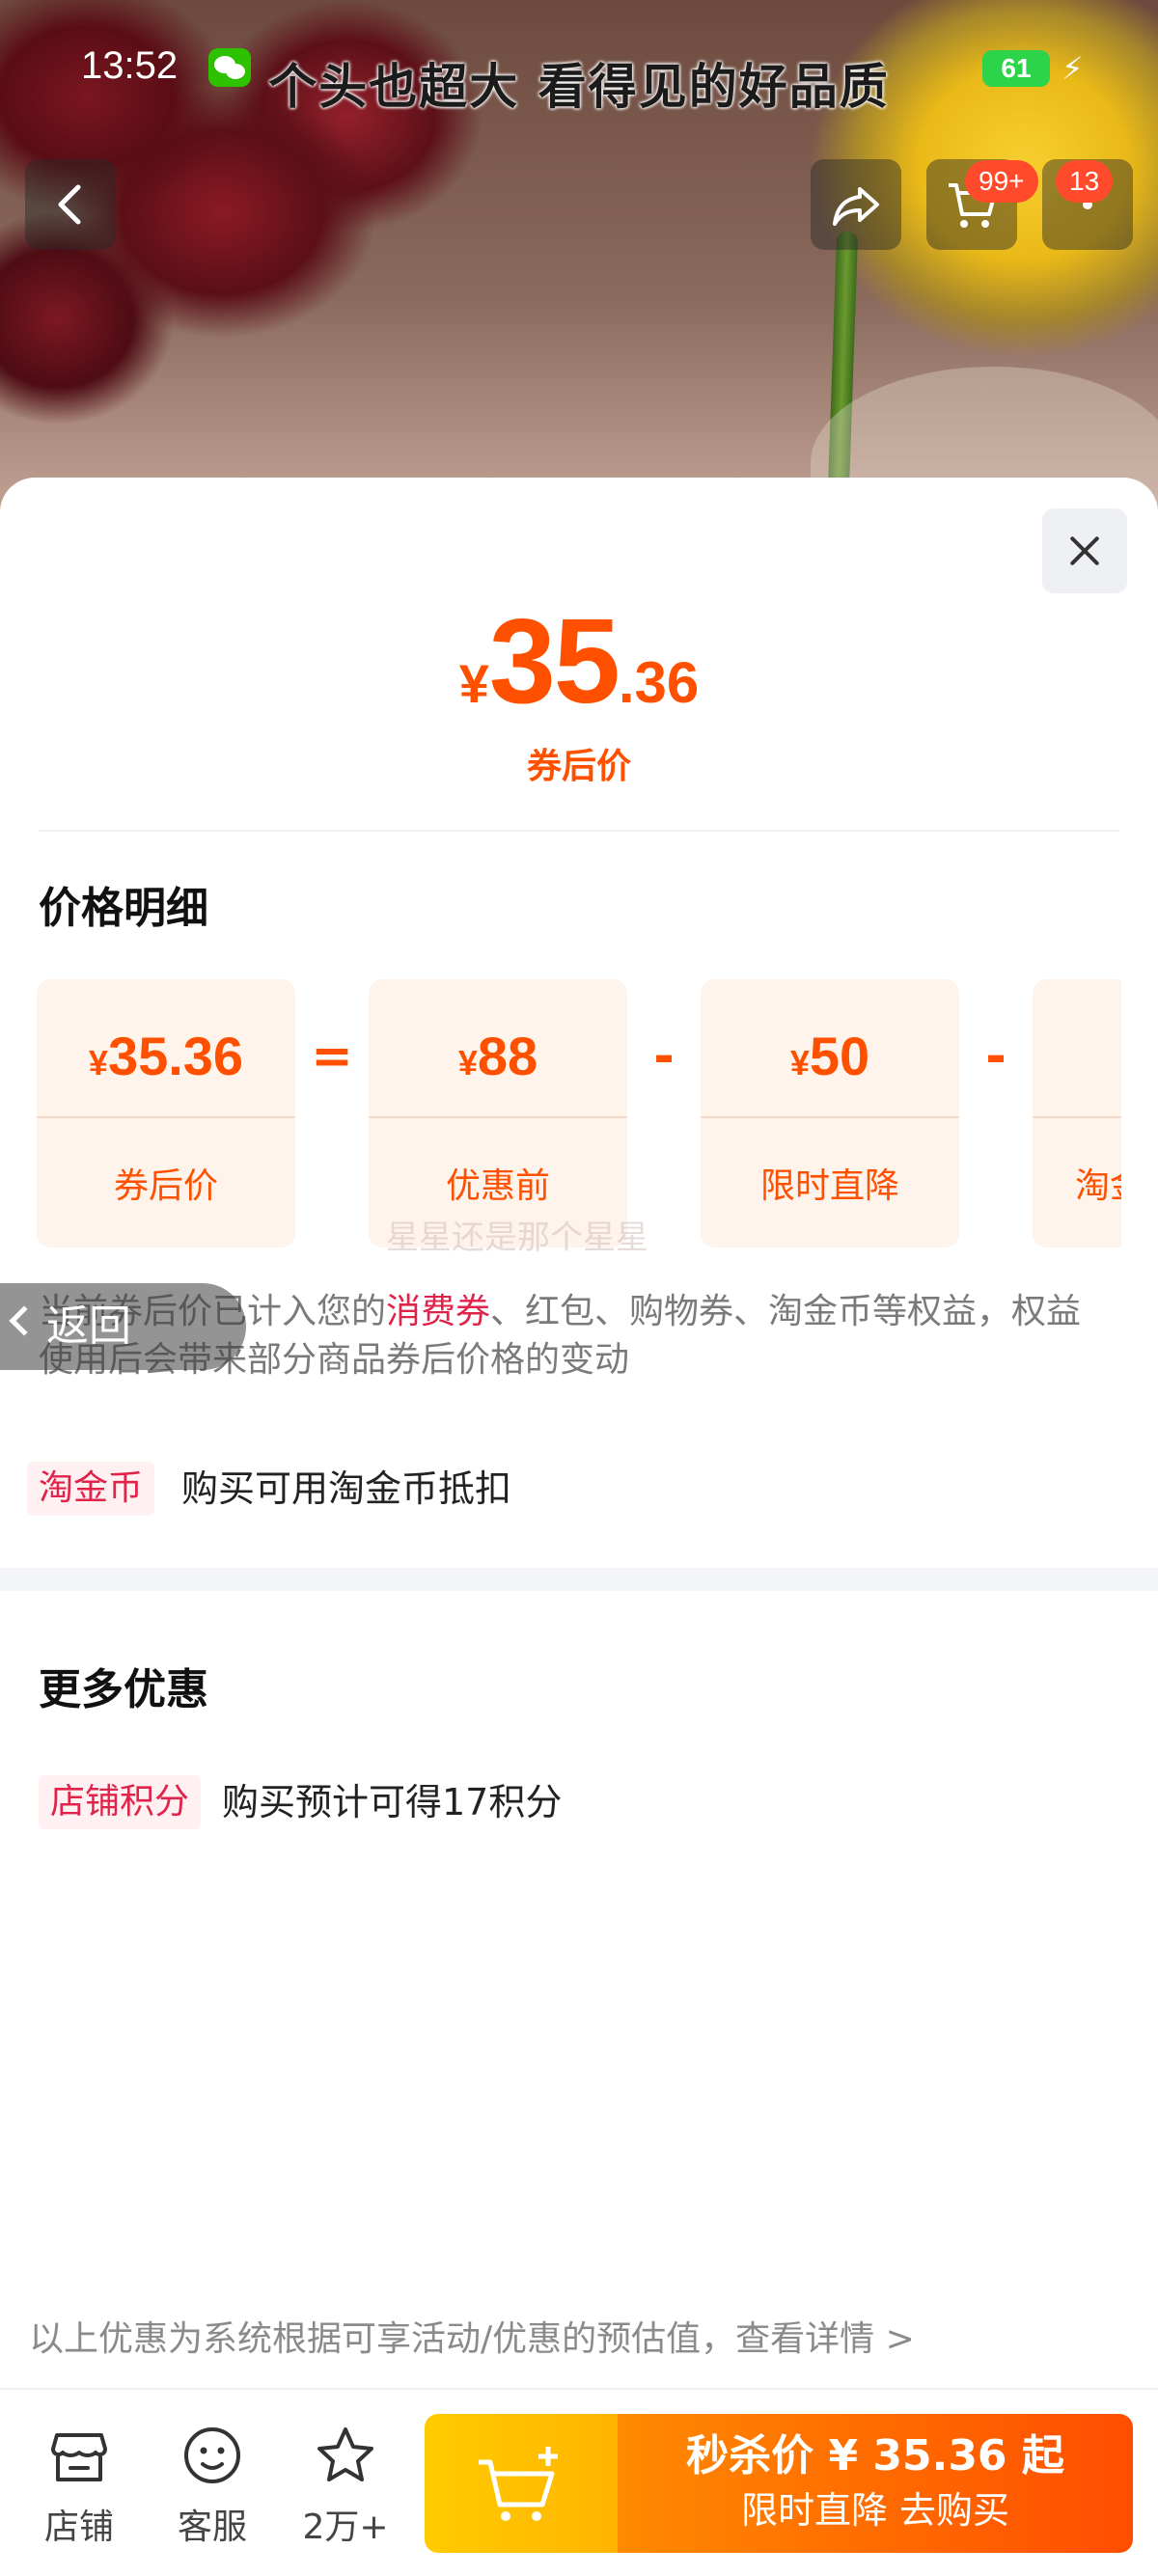 This screenshot has width=1158, height=2576. I want to click on taojinbi-tag: 淘金币, so click(91, 1489).